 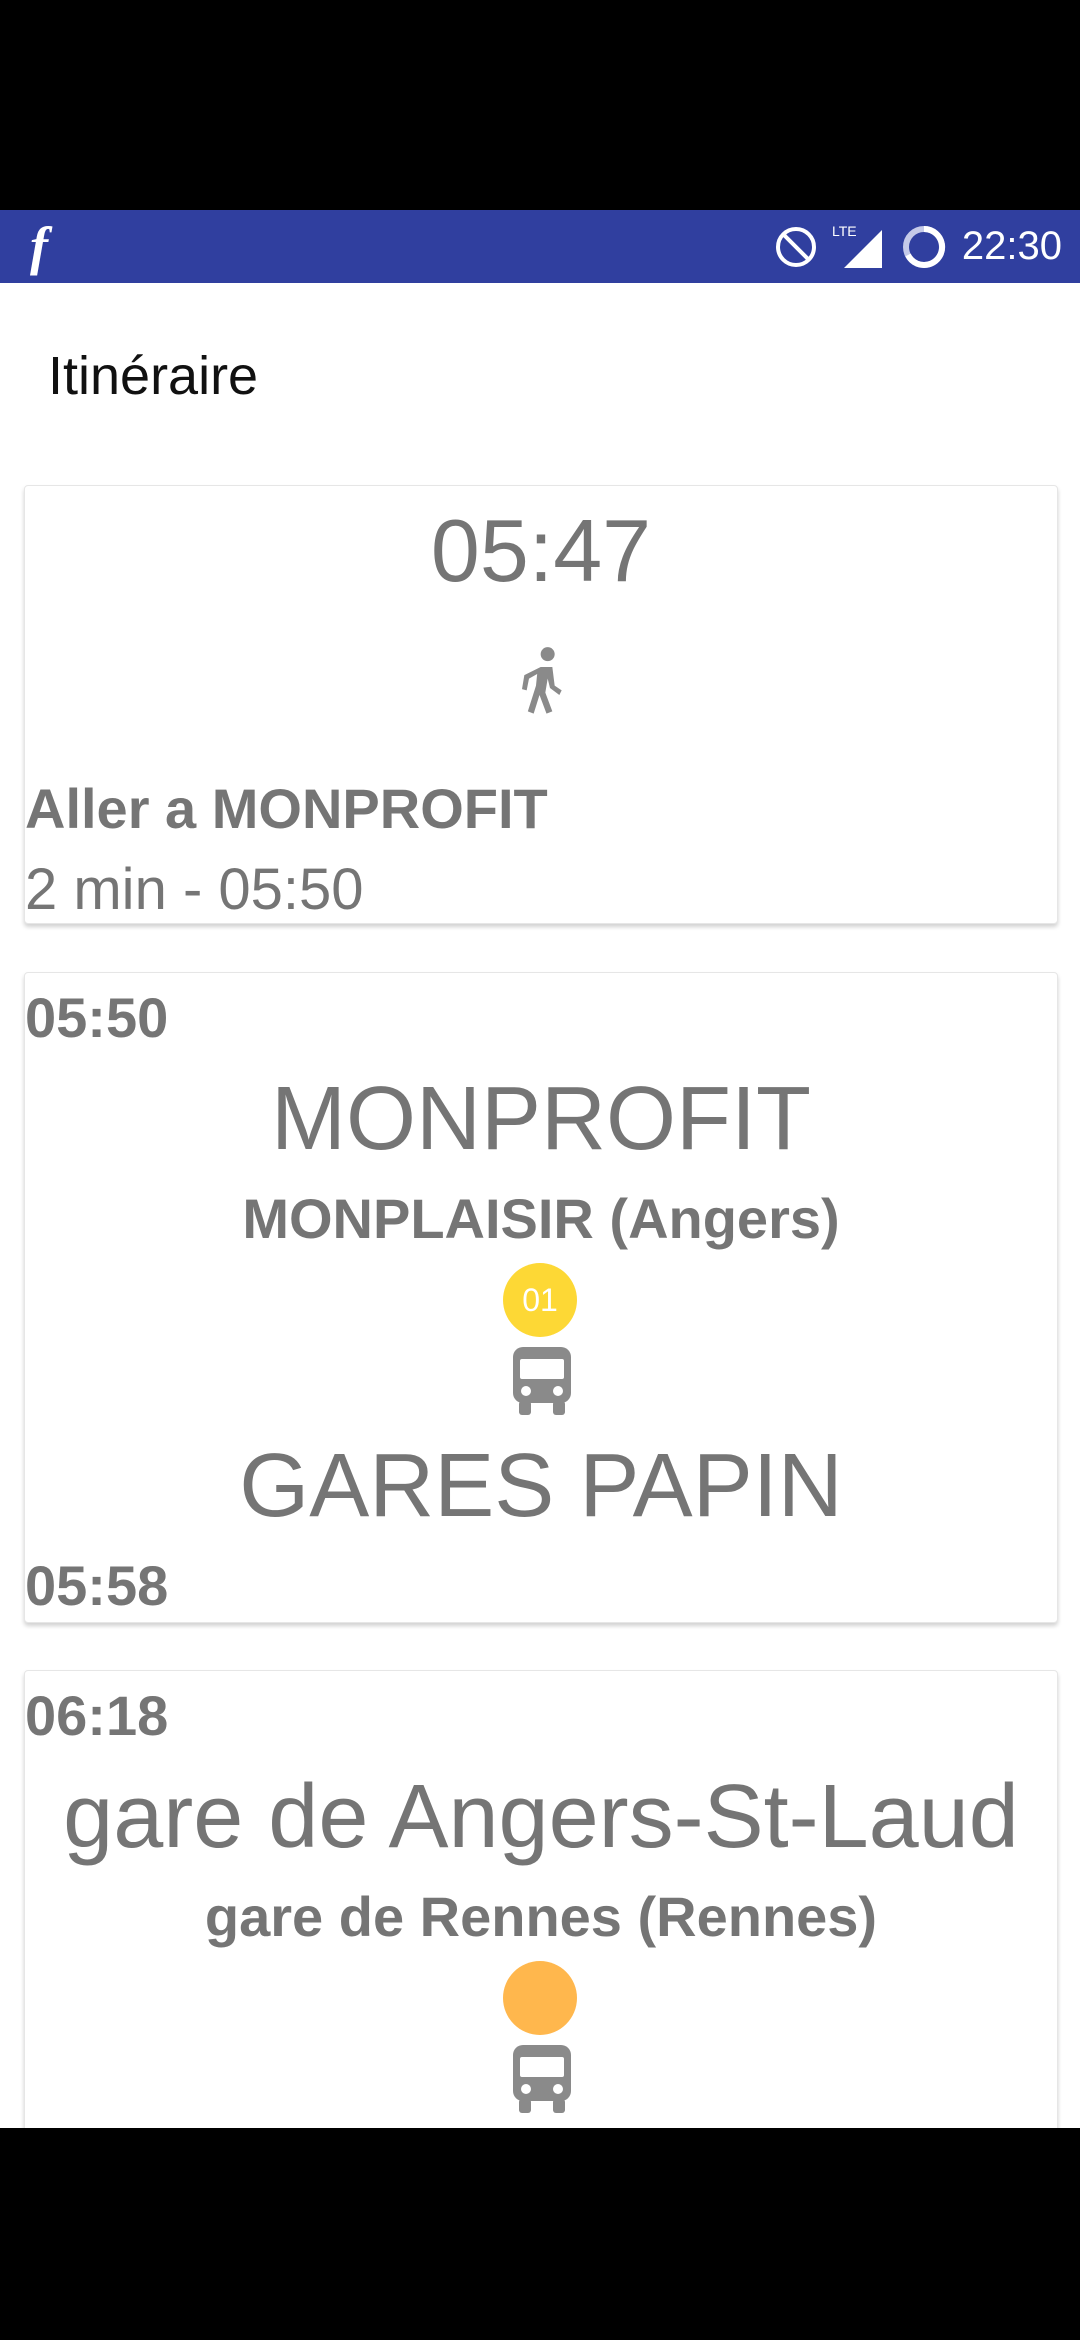 I want to click on line-badge: 01, so click(x=540, y=1300).